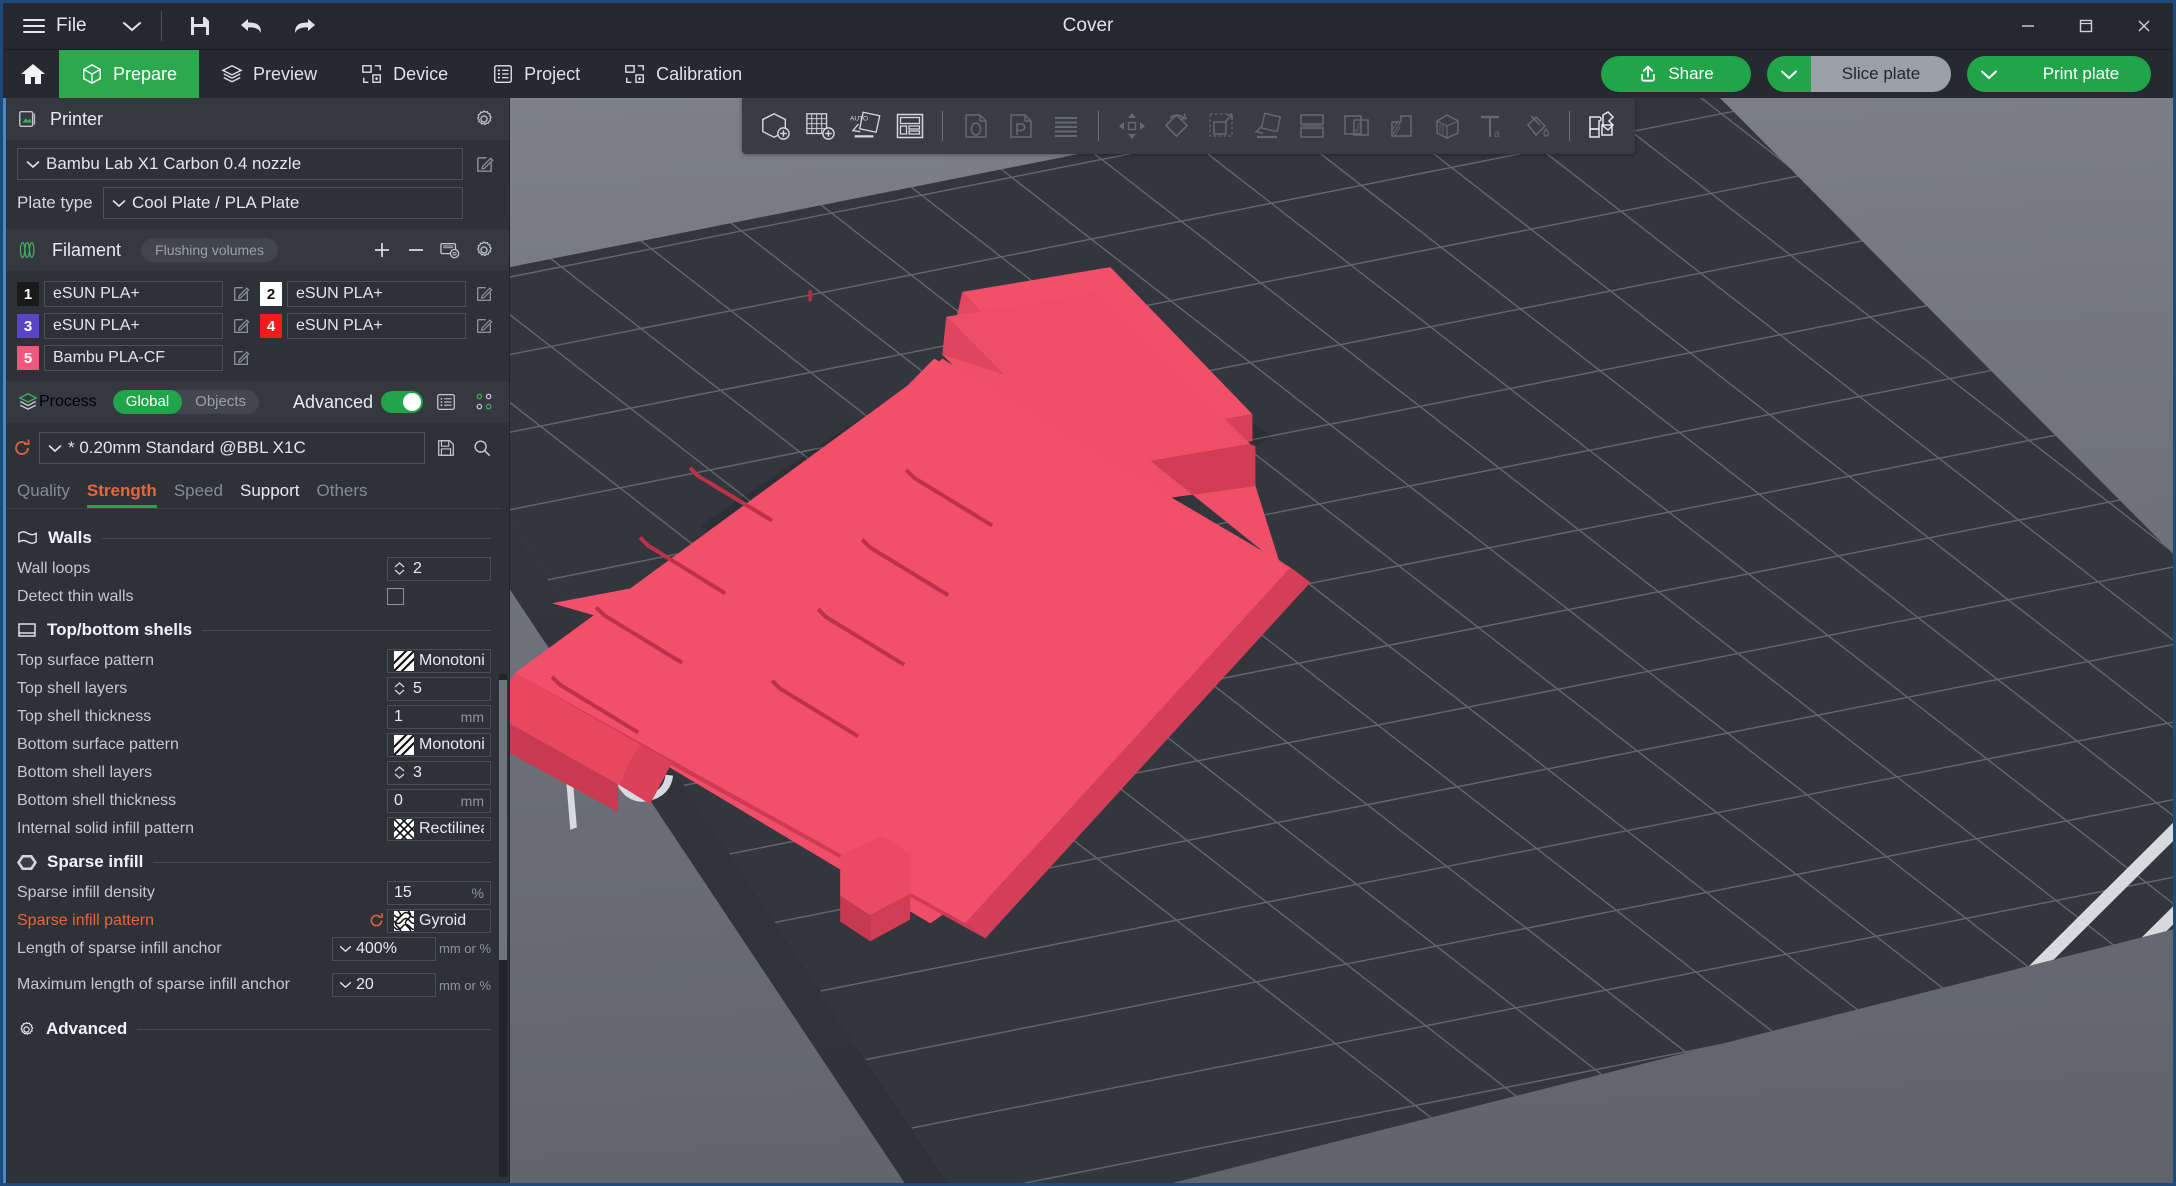  What do you see at coordinates (484, 164) in the screenshot?
I see `printer-edit-icon` at bounding box center [484, 164].